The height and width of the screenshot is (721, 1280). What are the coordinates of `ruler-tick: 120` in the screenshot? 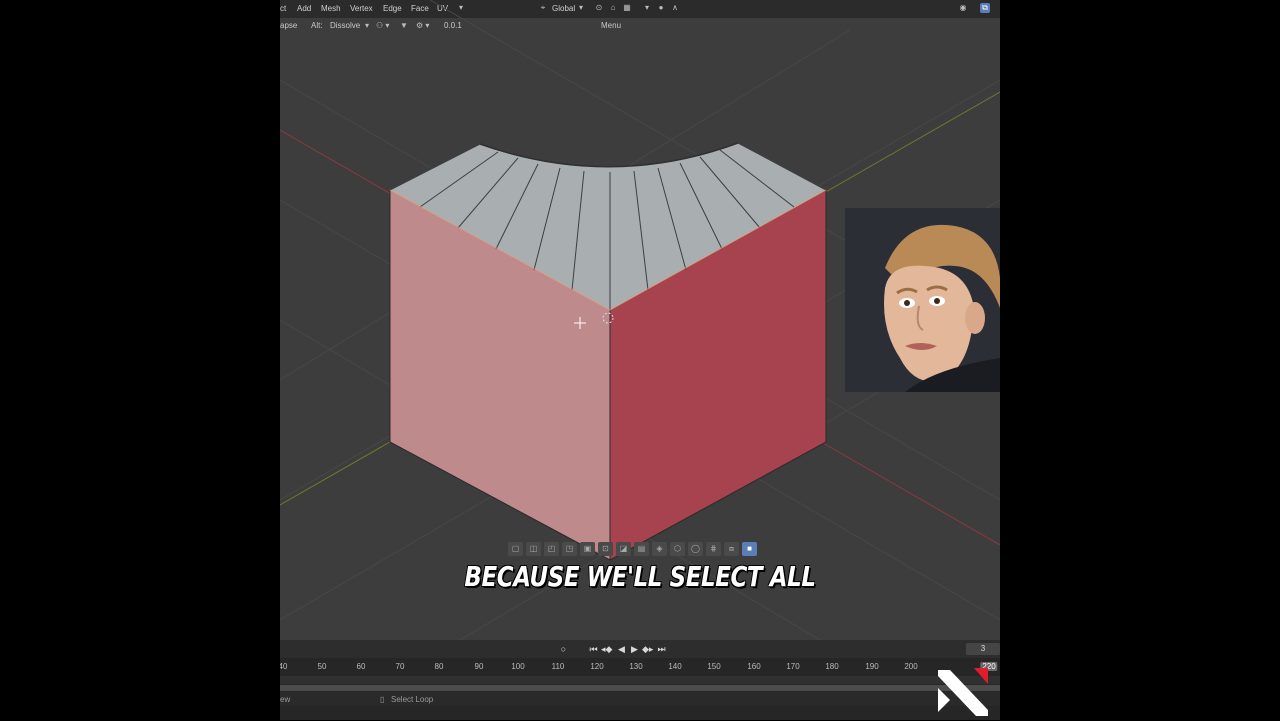 It's located at (597, 666).